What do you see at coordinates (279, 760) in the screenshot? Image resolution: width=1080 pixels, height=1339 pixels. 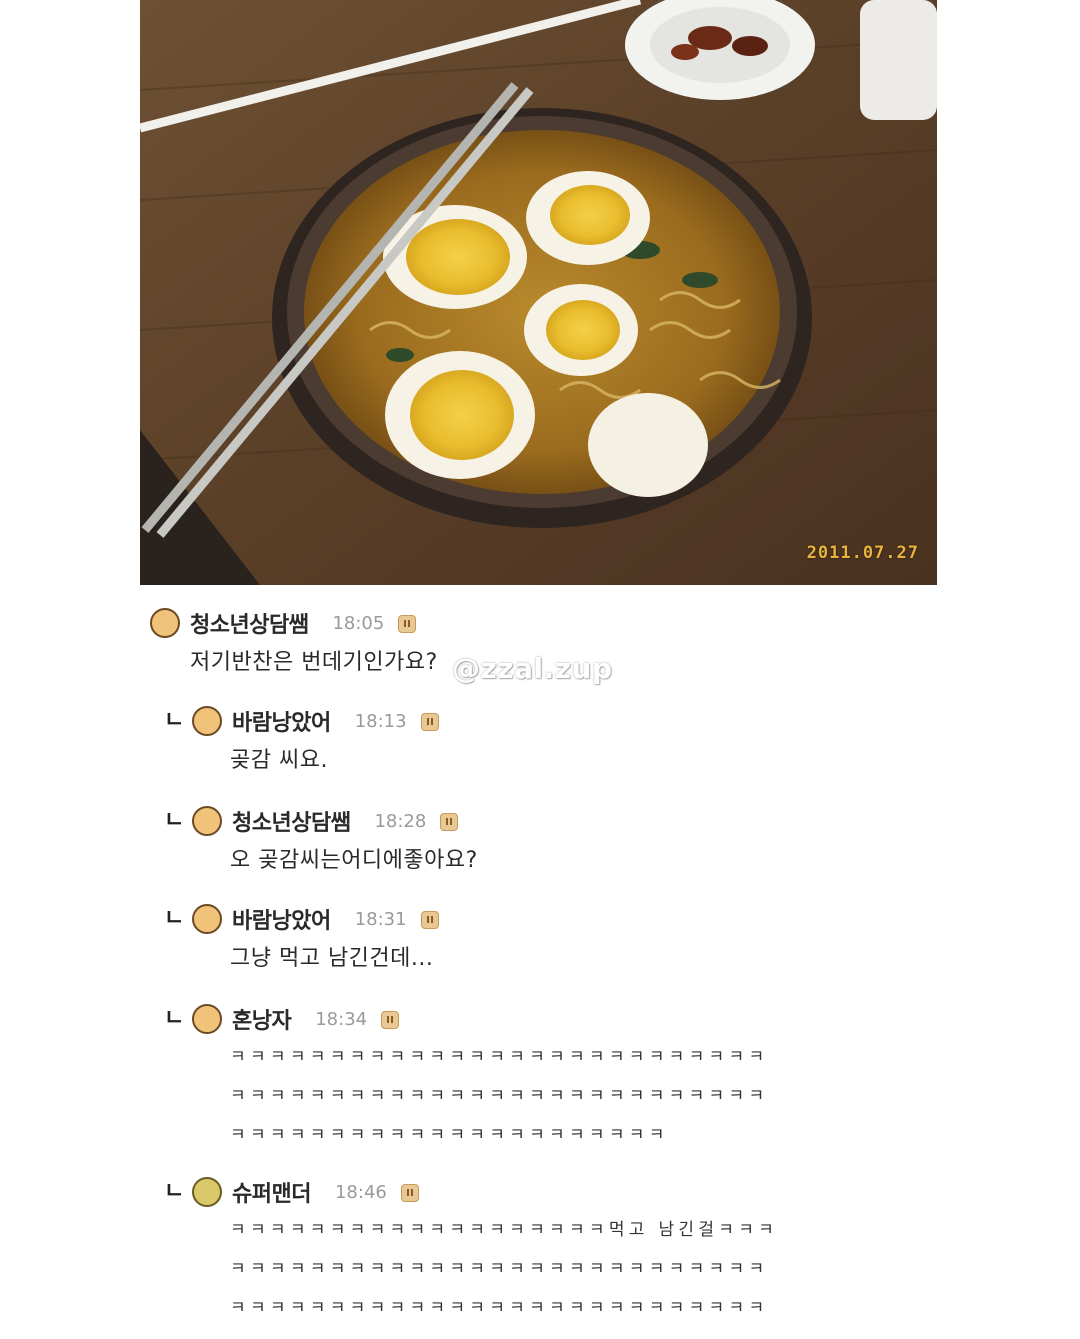 I see `comment-text: 곶감 씨요.` at bounding box center [279, 760].